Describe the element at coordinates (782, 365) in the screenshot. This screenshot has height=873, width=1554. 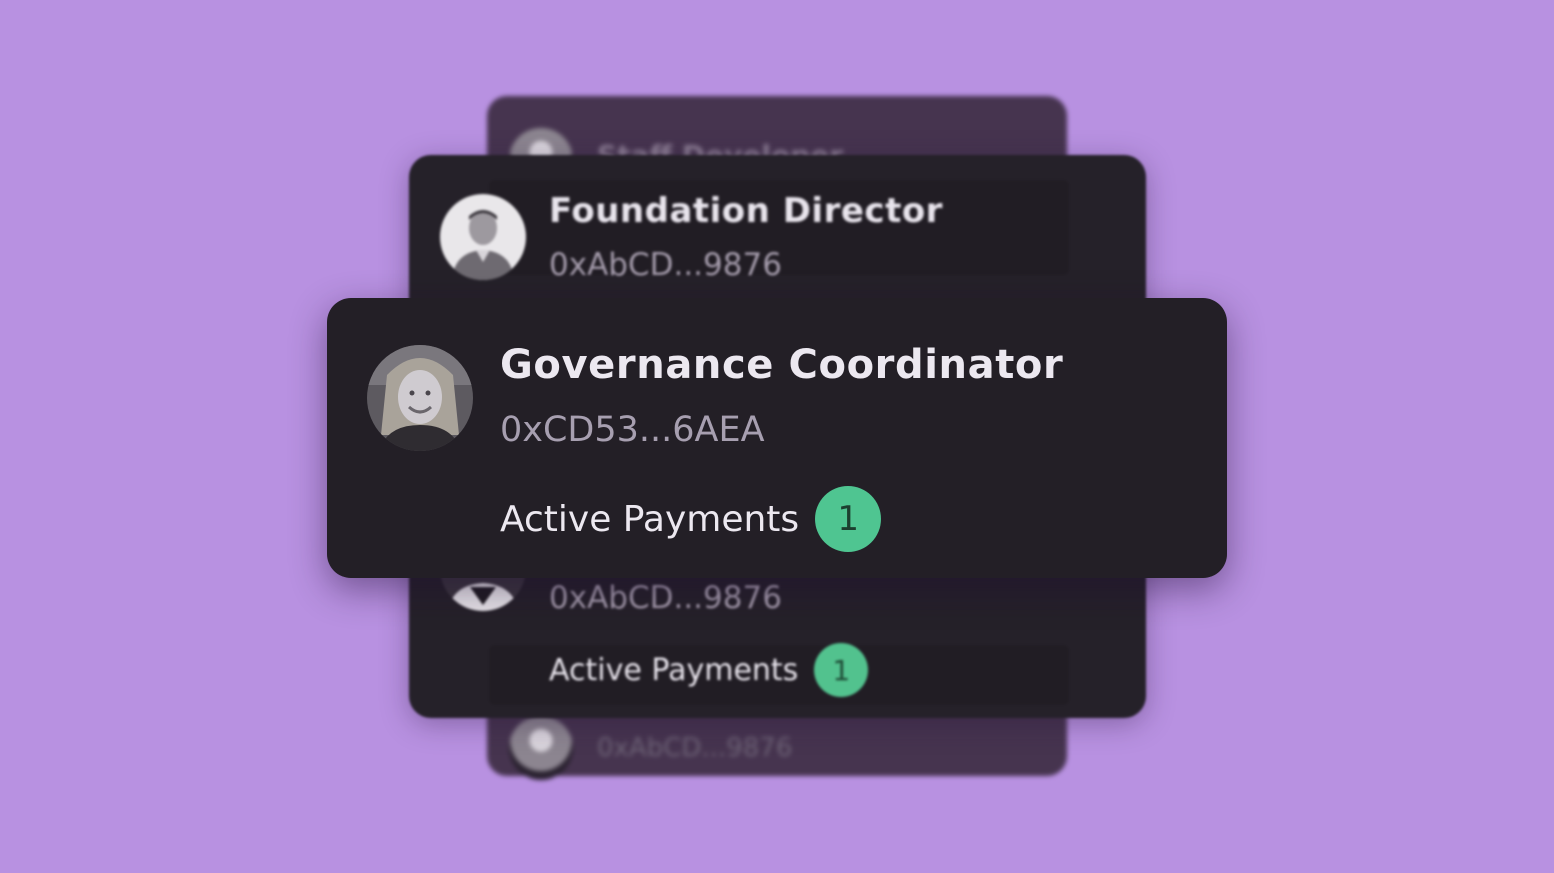
I see `member-title: Governance Coordinator` at that location.